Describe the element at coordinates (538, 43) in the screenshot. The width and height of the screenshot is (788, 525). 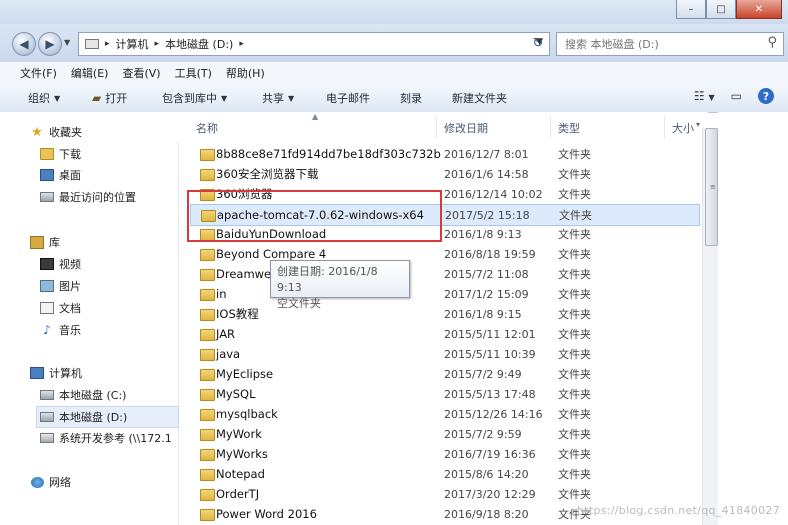
I see `refresh-icon: ↻` at that location.